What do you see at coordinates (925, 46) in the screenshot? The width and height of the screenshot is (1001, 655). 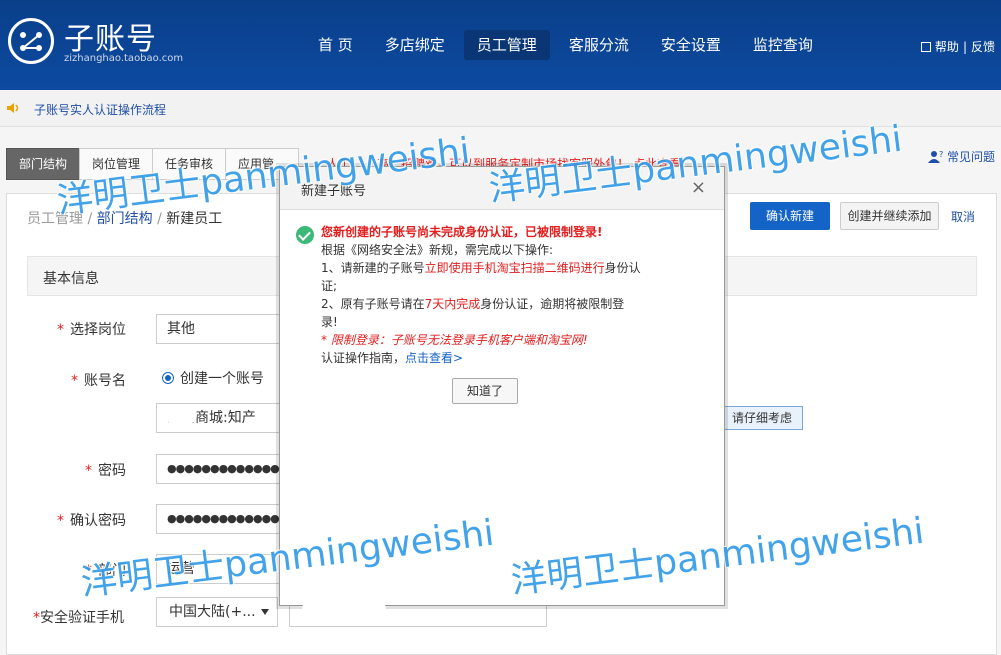 I see `external-link-icon` at bounding box center [925, 46].